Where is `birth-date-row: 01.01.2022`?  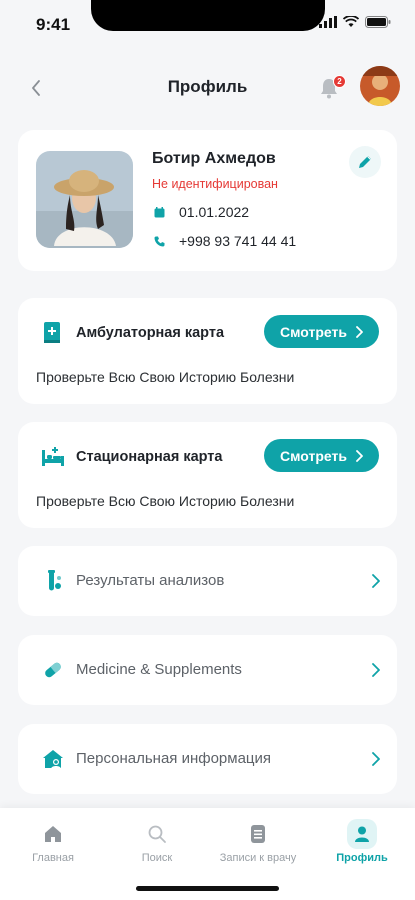
birth-date-row: 01.01.2022 is located at coordinates (201, 212).